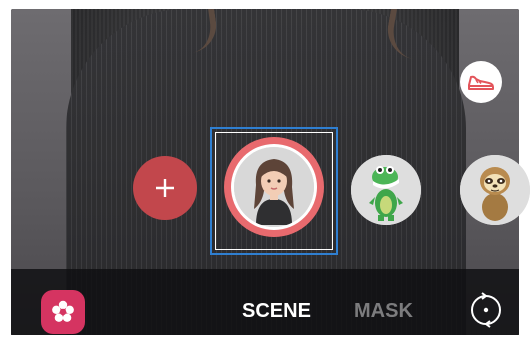 The image size is (530, 342). I want to click on emoji-item-sloth, so click(495, 190).